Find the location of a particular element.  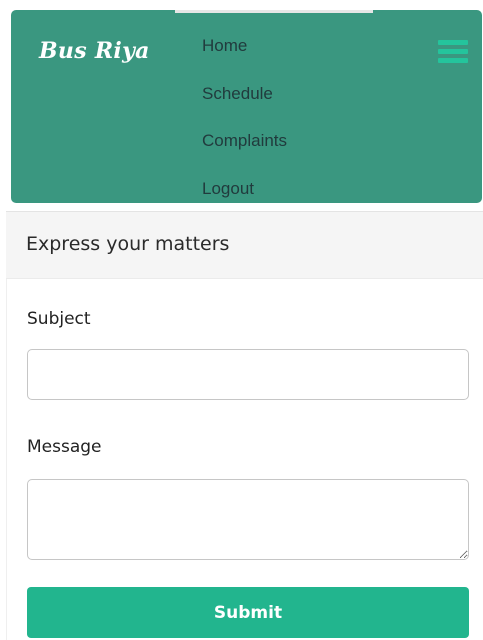

message-label: Message is located at coordinates (64, 447).